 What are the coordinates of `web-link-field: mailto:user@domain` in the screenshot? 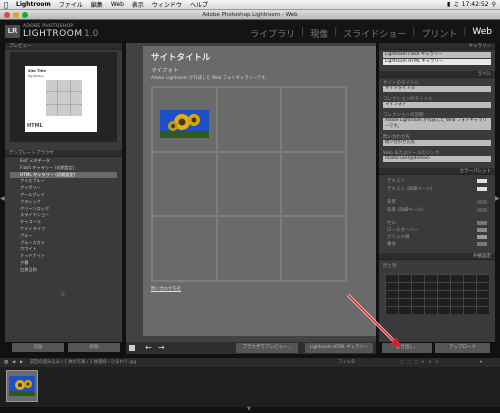 It's located at (437, 159).